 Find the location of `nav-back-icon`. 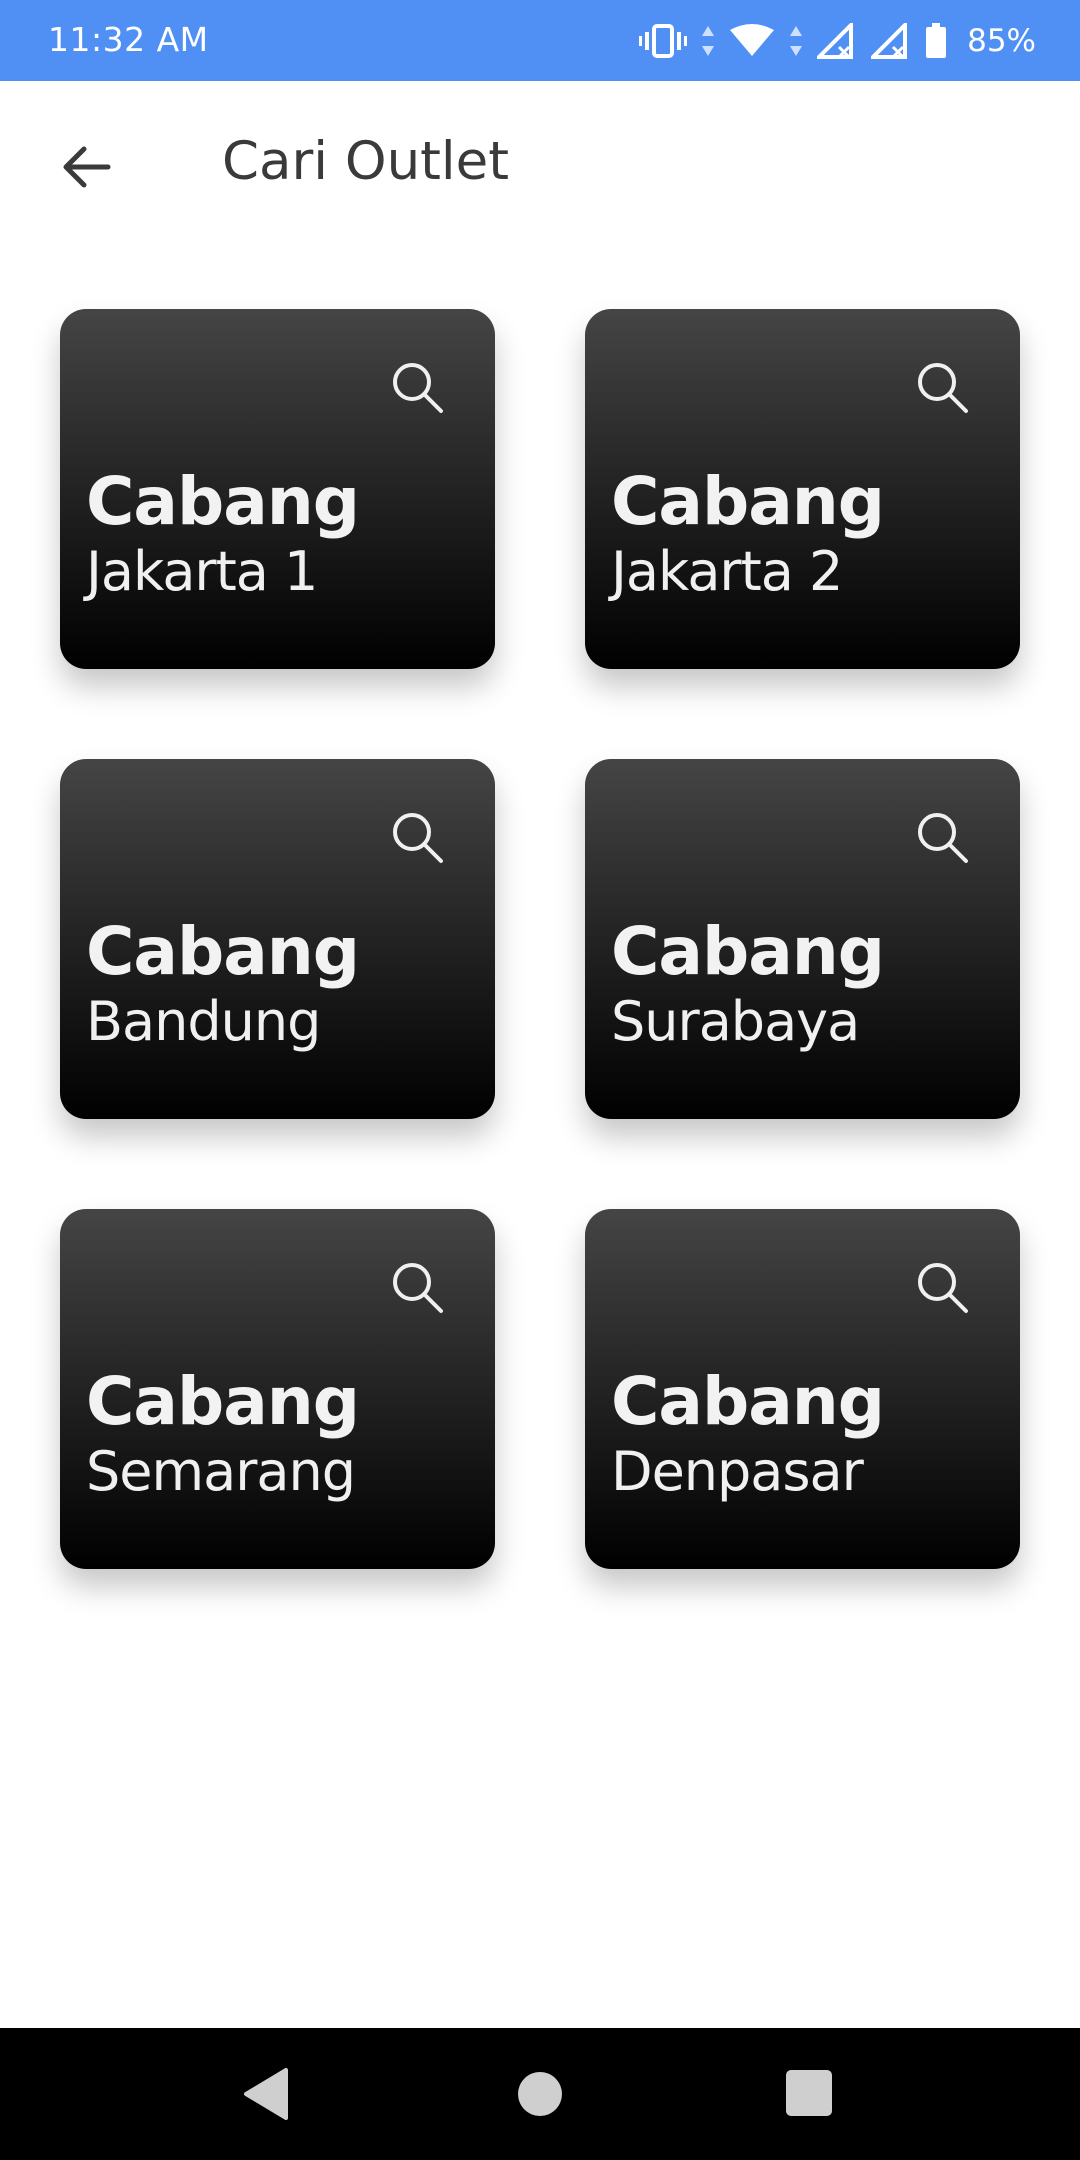

nav-back-icon is located at coordinates (266, 2094).